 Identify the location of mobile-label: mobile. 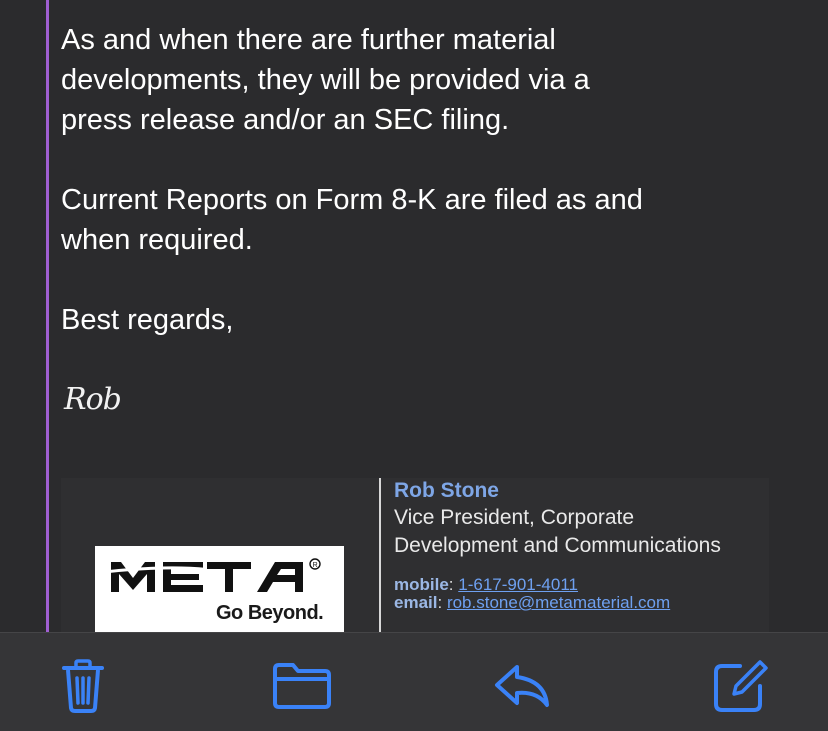
(421, 584).